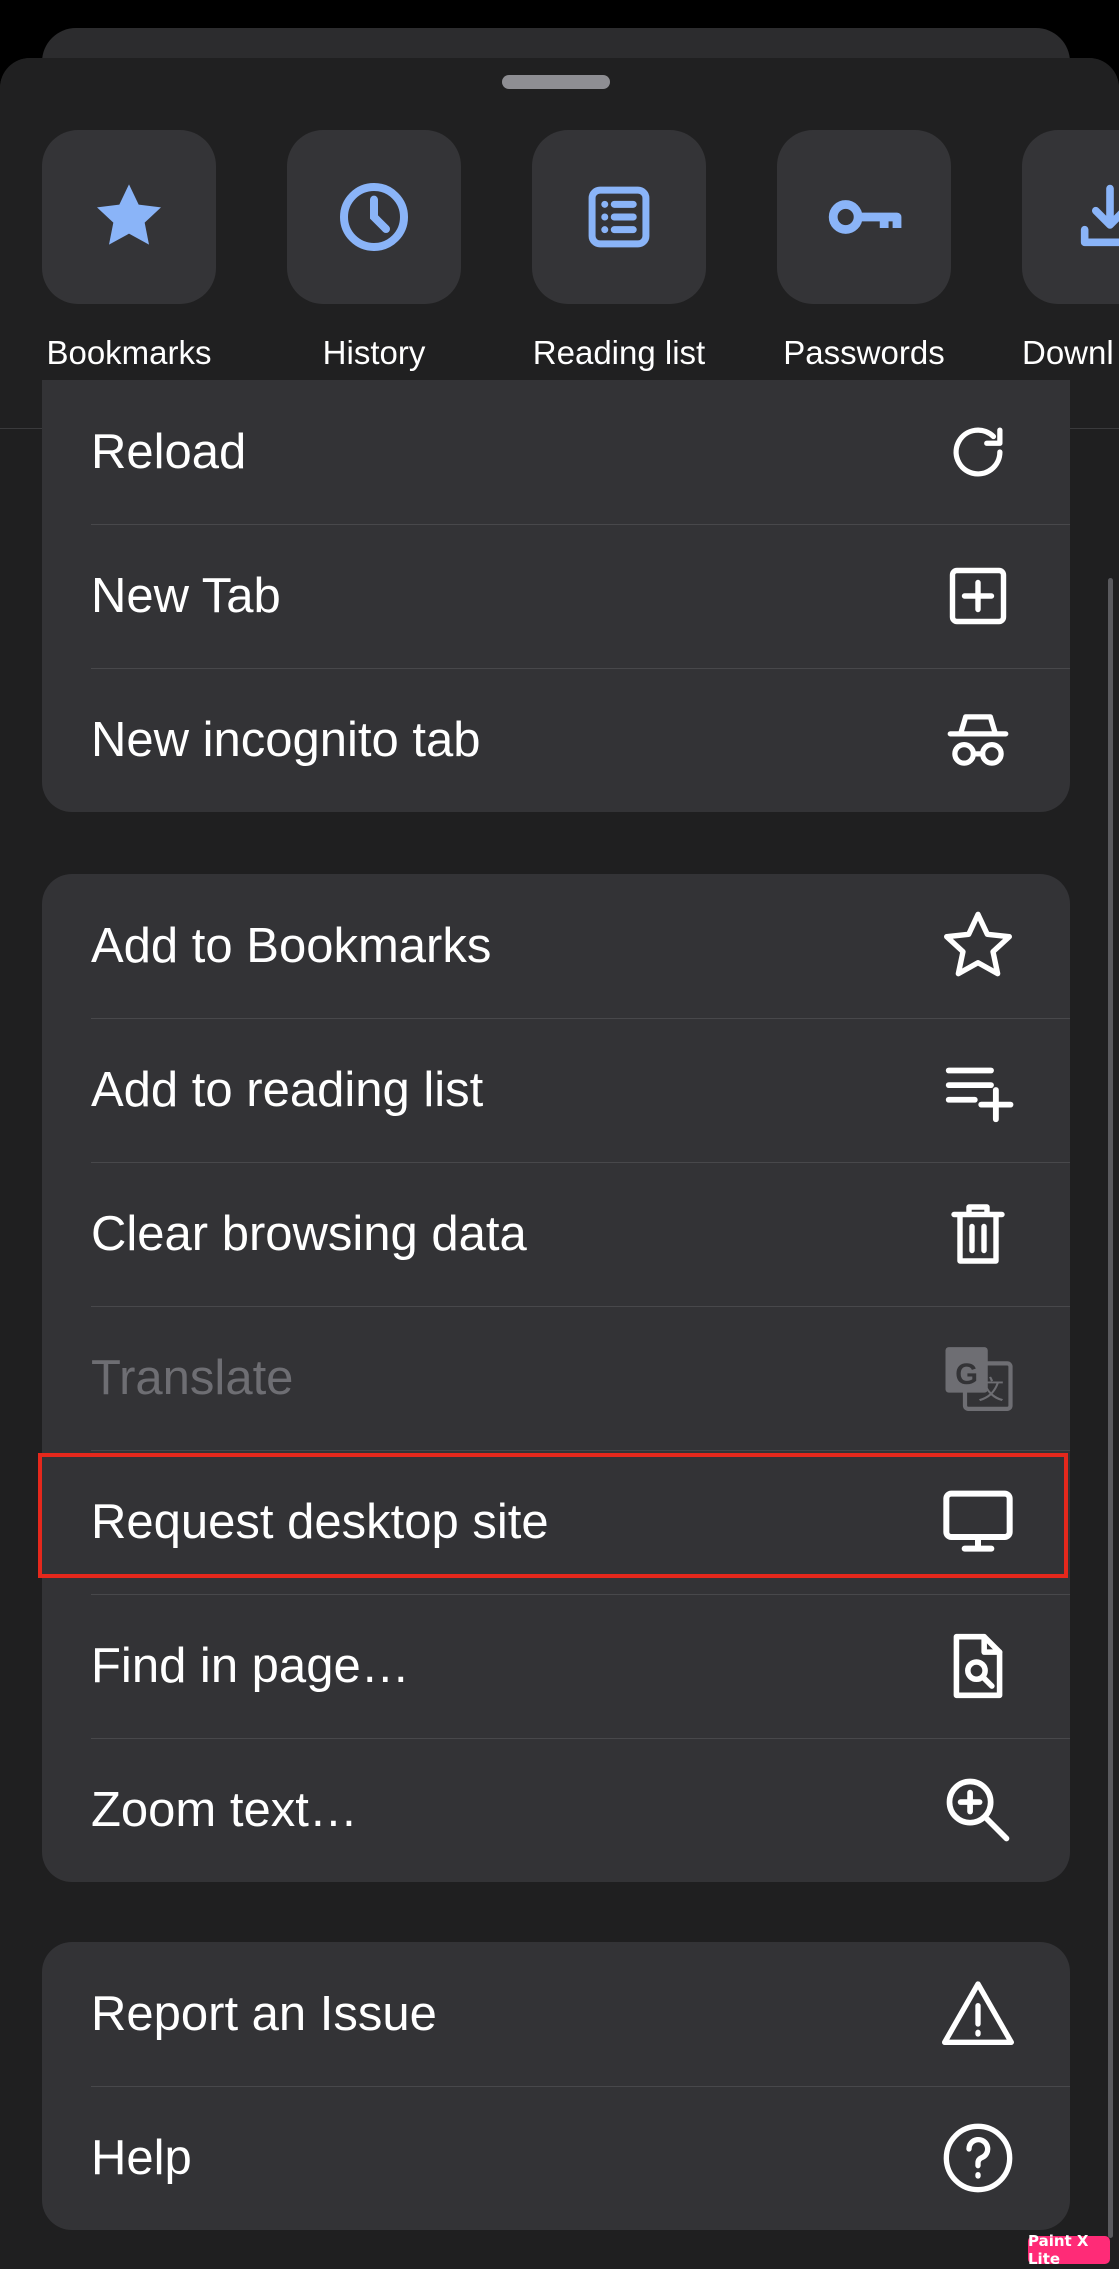 This screenshot has height=2269, width=1119. Describe the element at coordinates (978, 452) in the screenshot. I see `reload-icon` at that location.